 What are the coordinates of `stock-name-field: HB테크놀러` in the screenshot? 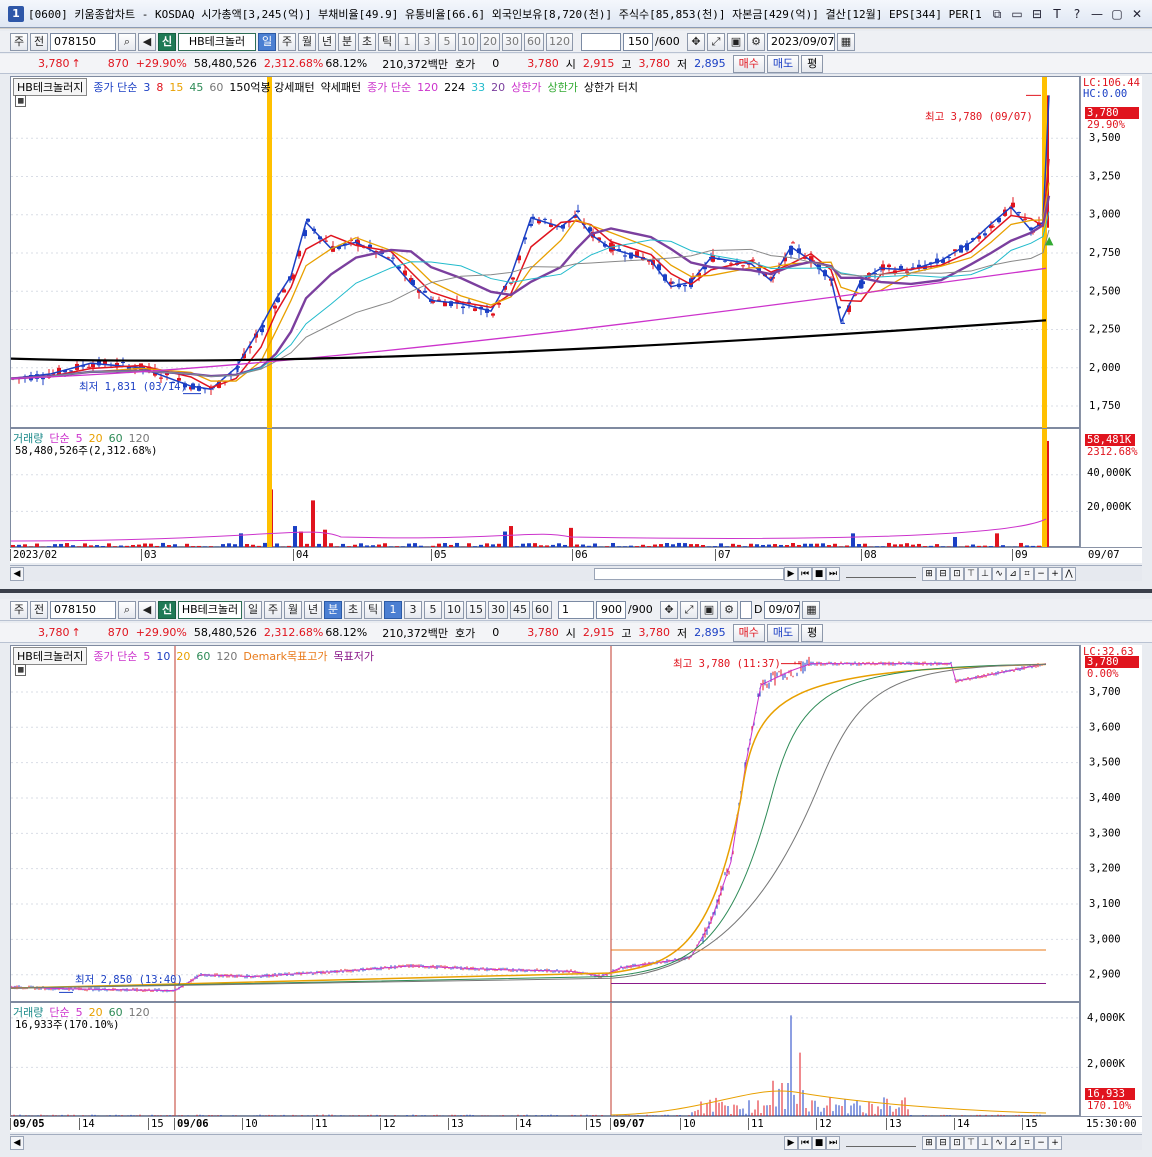 It's located at (217, 41).